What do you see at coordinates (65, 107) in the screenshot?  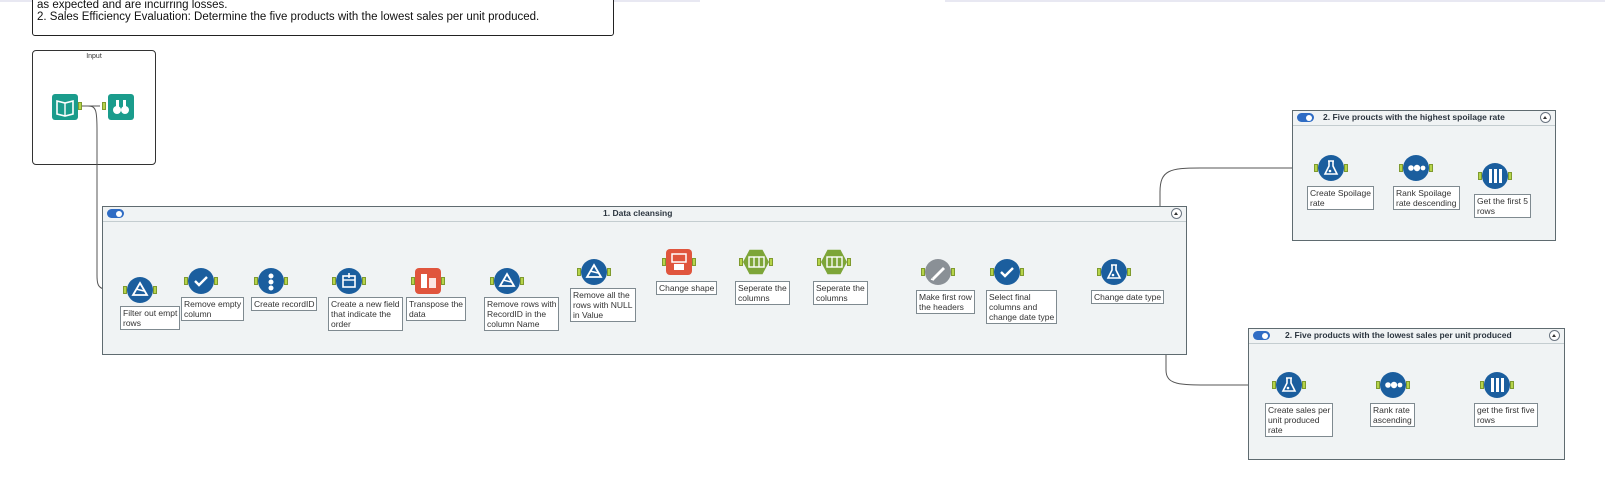 I see `input-data-tool` at bounding box center [65, 107].